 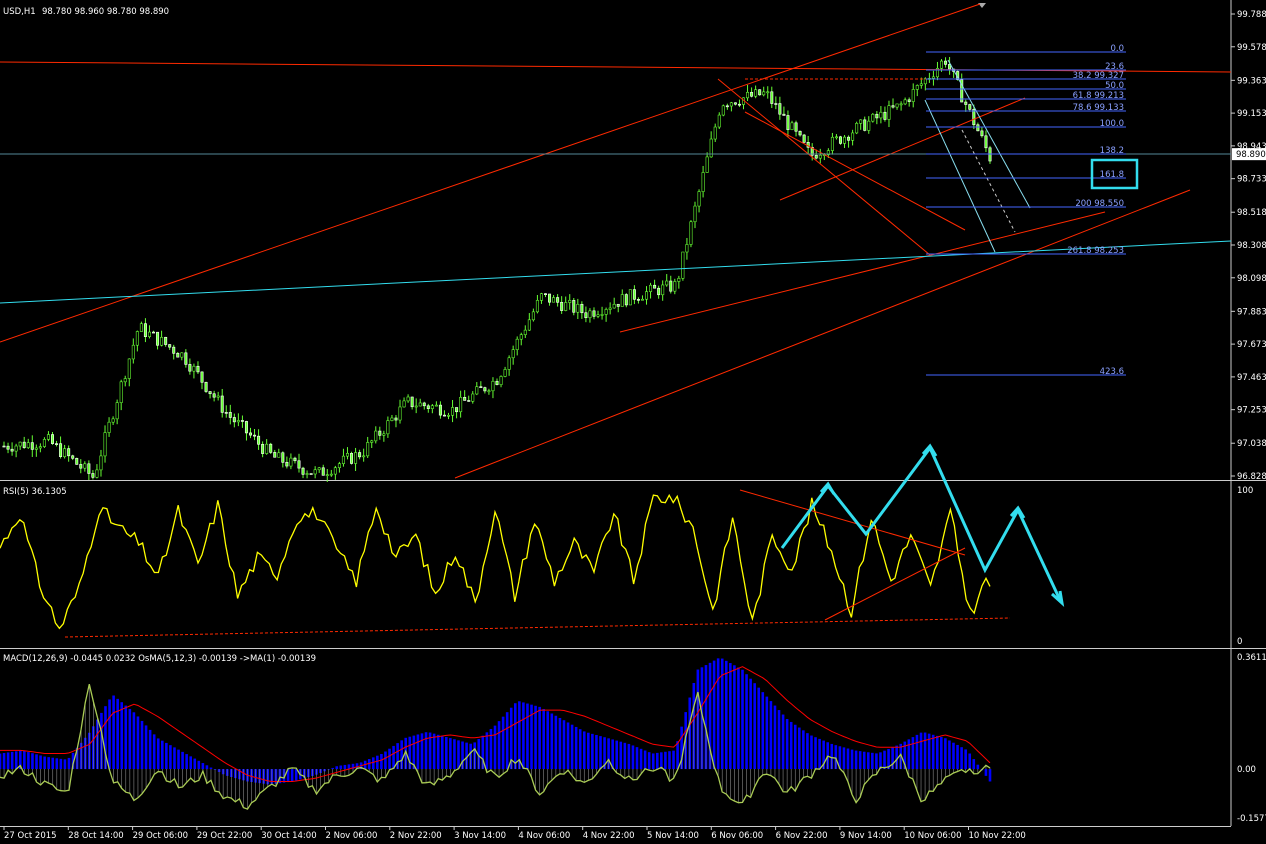 I want to click on macd-tick-label: 0.3611, so click(x=1251, y=658).